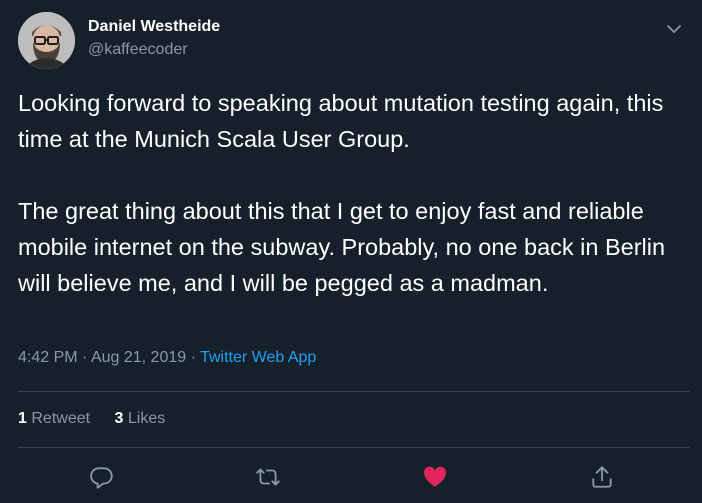 Image resolution: width=702 pixels, height=503 pixels. I want to click on likes-count: 3, so click(119, 418).